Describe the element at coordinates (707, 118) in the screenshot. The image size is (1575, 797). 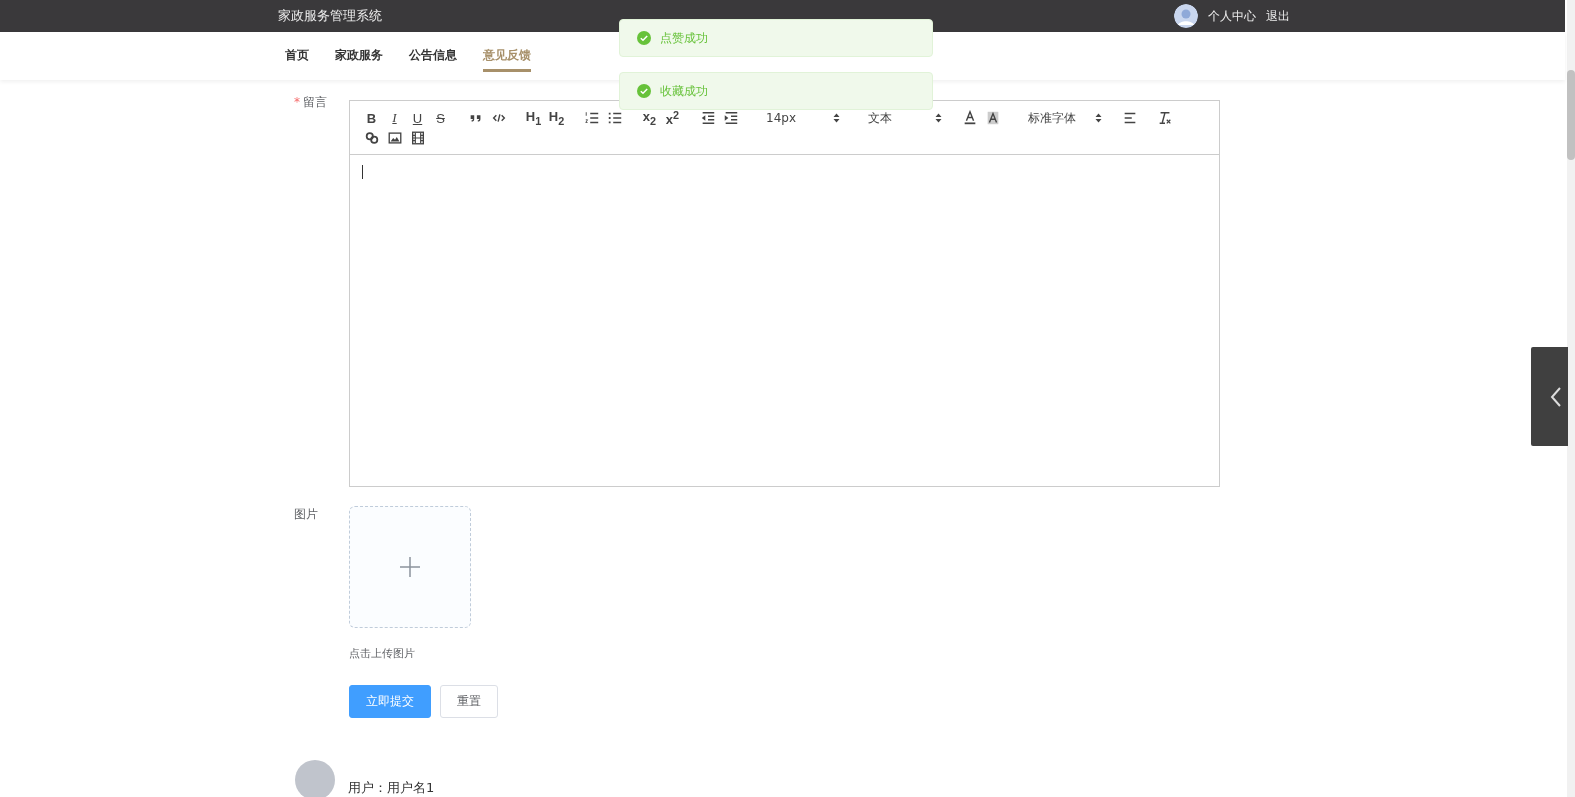
I see `outdent-icon` at that location.